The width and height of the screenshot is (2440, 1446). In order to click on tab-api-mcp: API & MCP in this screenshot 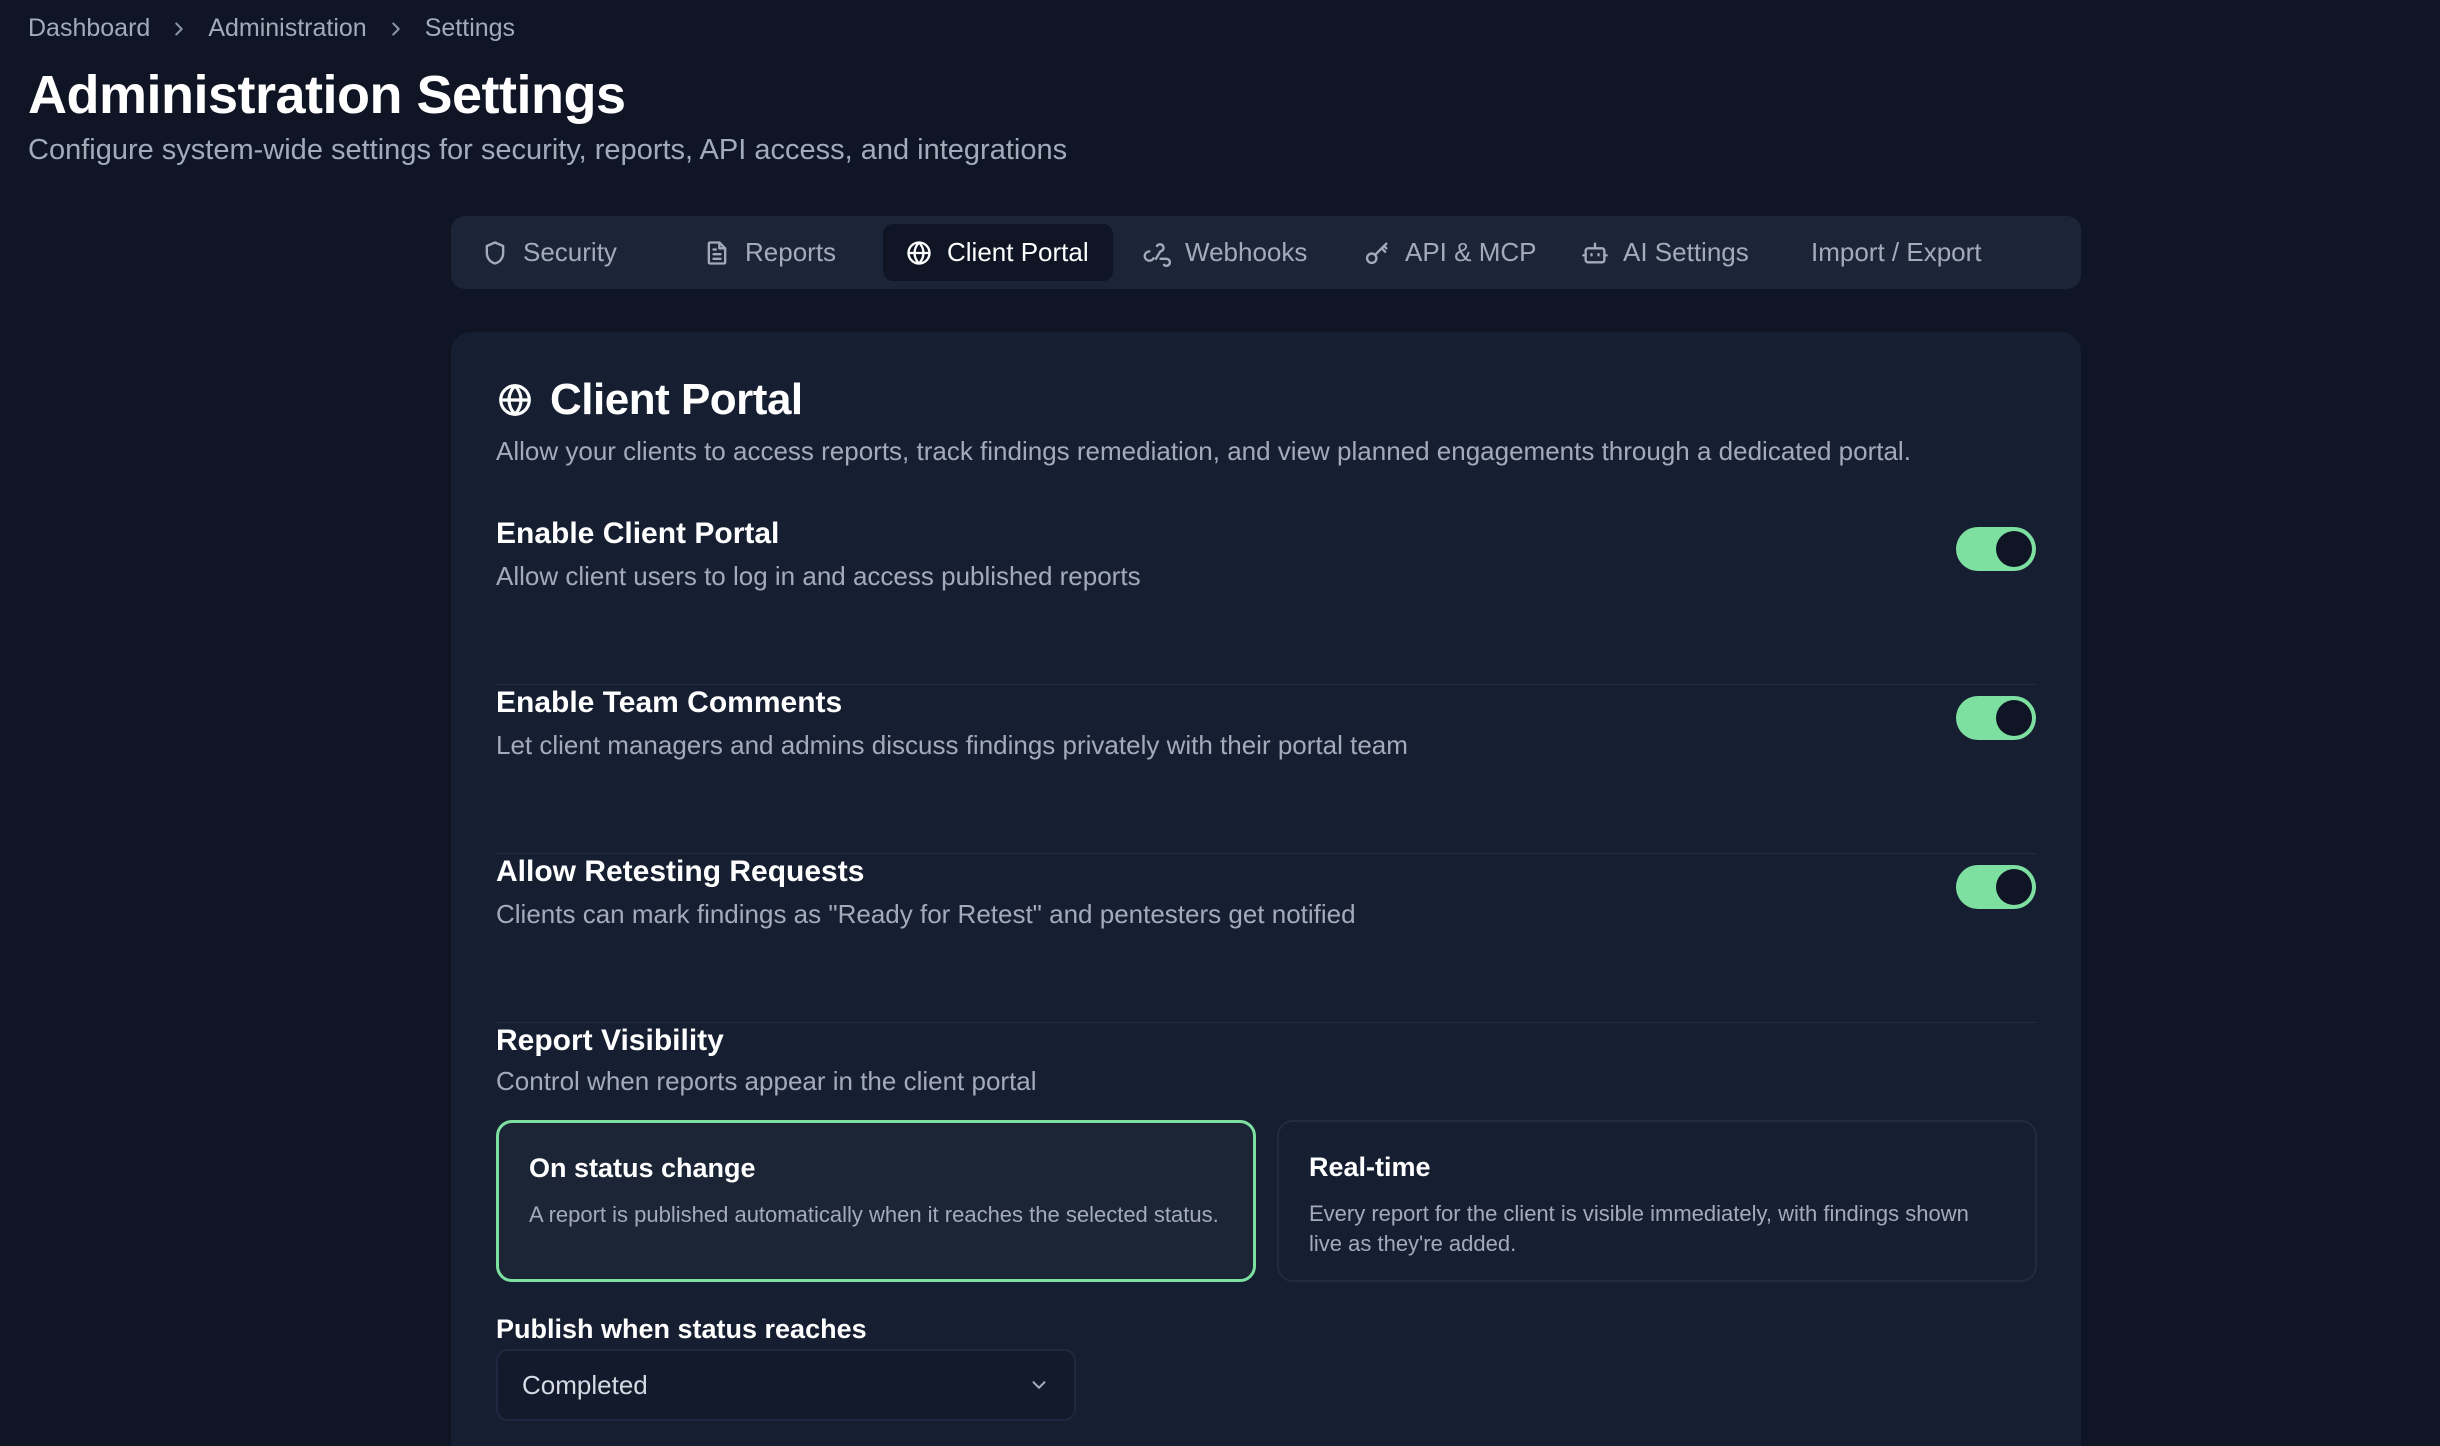, I will do `click(1446, 252)`.